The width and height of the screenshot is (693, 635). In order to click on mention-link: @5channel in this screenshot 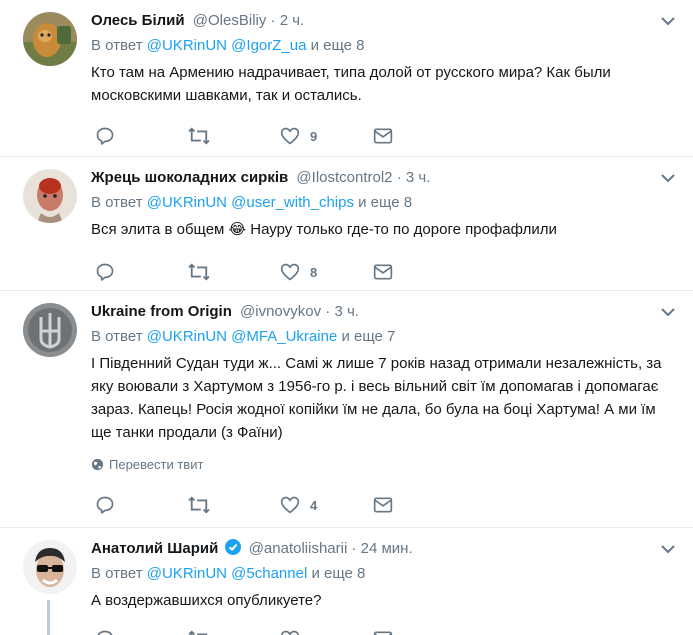, I will do `click(269, 573)`.